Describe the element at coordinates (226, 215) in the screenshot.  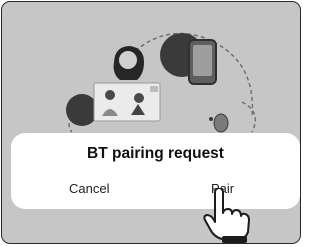
I see `pointing-hand-icon` at that location.